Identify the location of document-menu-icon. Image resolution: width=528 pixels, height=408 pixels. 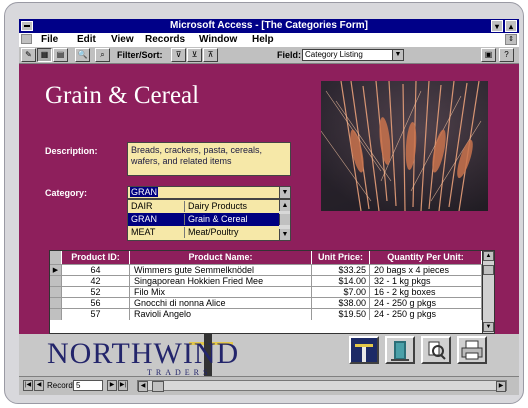
(26, 39).